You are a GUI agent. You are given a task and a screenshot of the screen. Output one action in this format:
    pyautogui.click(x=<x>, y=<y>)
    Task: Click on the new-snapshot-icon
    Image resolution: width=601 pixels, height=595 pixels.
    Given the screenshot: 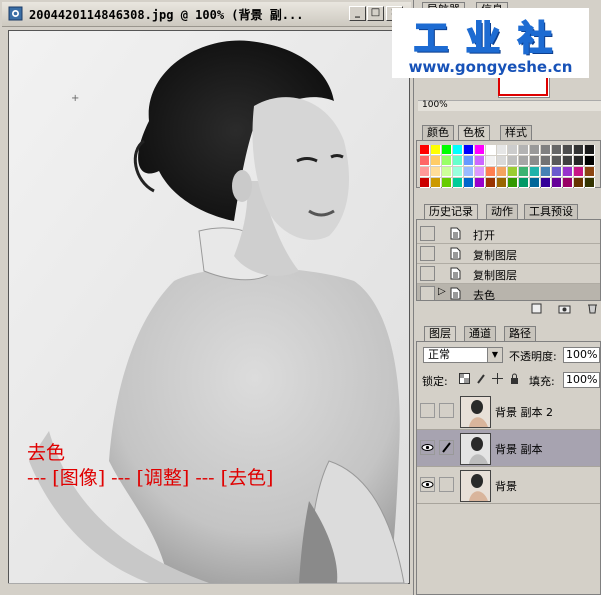 What is the action you would take?
    pyautogui.click(x=564, y=308)
    